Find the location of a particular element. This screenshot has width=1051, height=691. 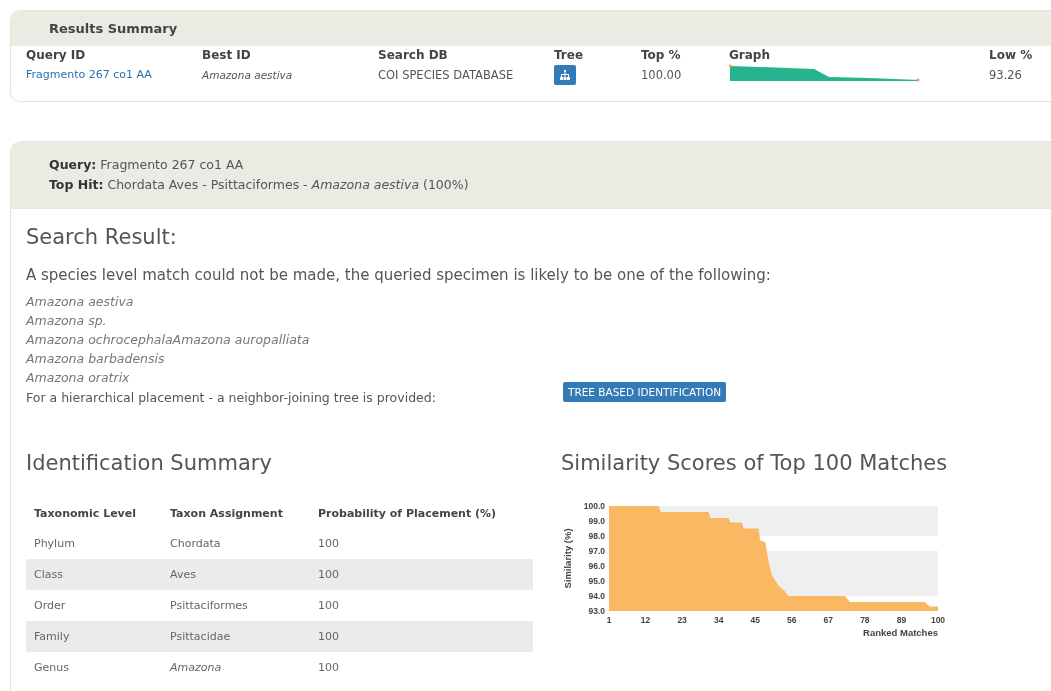

axis-tick-label: 100.0 is located at coordinates (594, 506).